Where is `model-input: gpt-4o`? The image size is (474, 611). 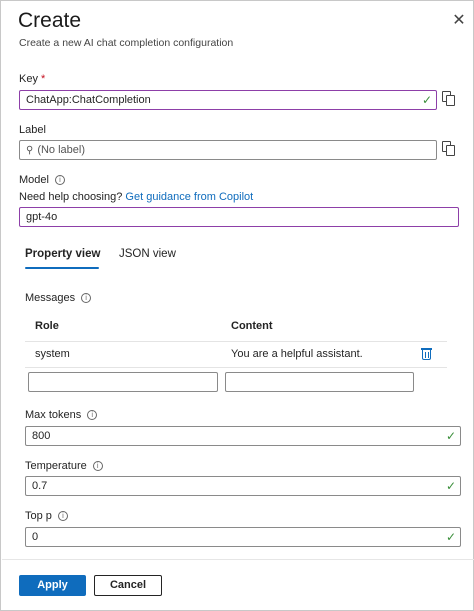 model-input: gpt-4o is located at coordinates (239, 217).